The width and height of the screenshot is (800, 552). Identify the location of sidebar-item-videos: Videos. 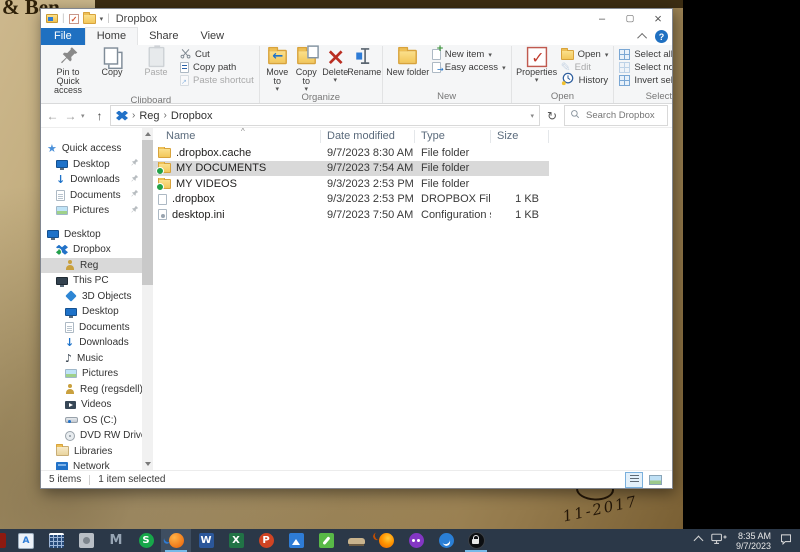
(91, 405).